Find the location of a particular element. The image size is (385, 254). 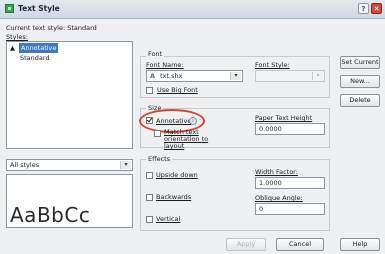

current-style-label: Current text style: Standard is located at coordinates (51, 28).